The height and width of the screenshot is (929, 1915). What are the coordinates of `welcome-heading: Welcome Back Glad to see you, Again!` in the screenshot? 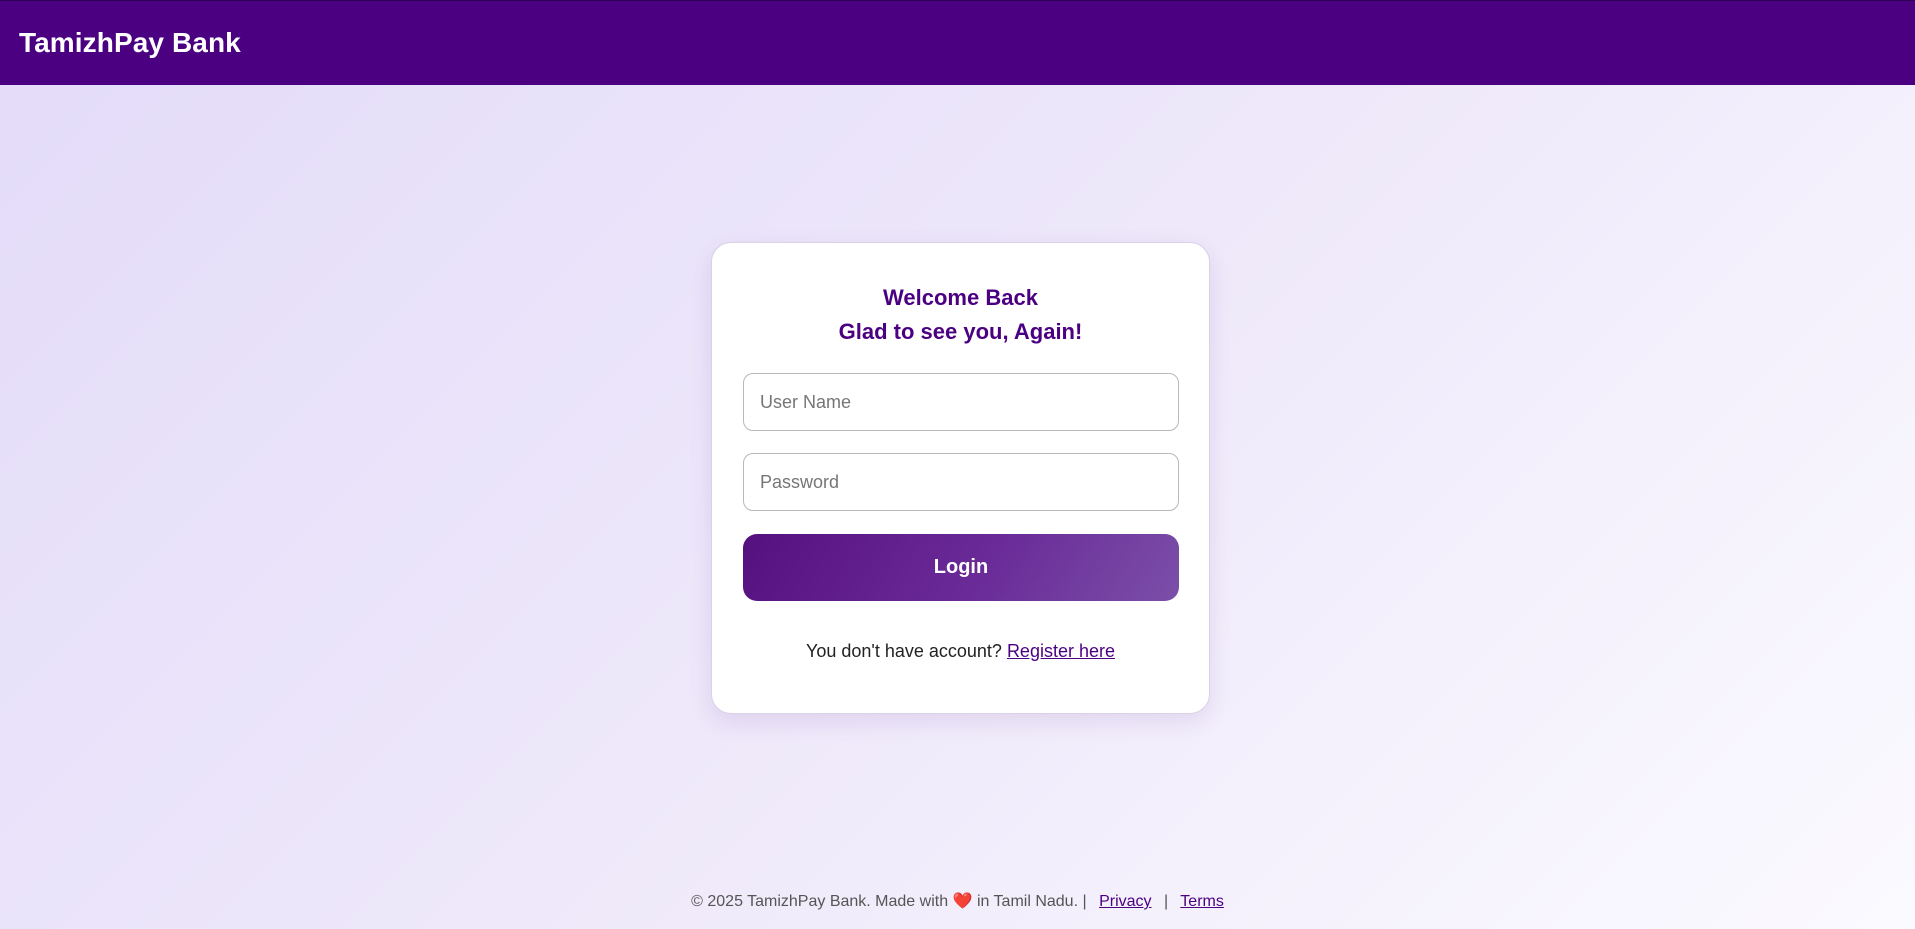 It's located at (960, 315).